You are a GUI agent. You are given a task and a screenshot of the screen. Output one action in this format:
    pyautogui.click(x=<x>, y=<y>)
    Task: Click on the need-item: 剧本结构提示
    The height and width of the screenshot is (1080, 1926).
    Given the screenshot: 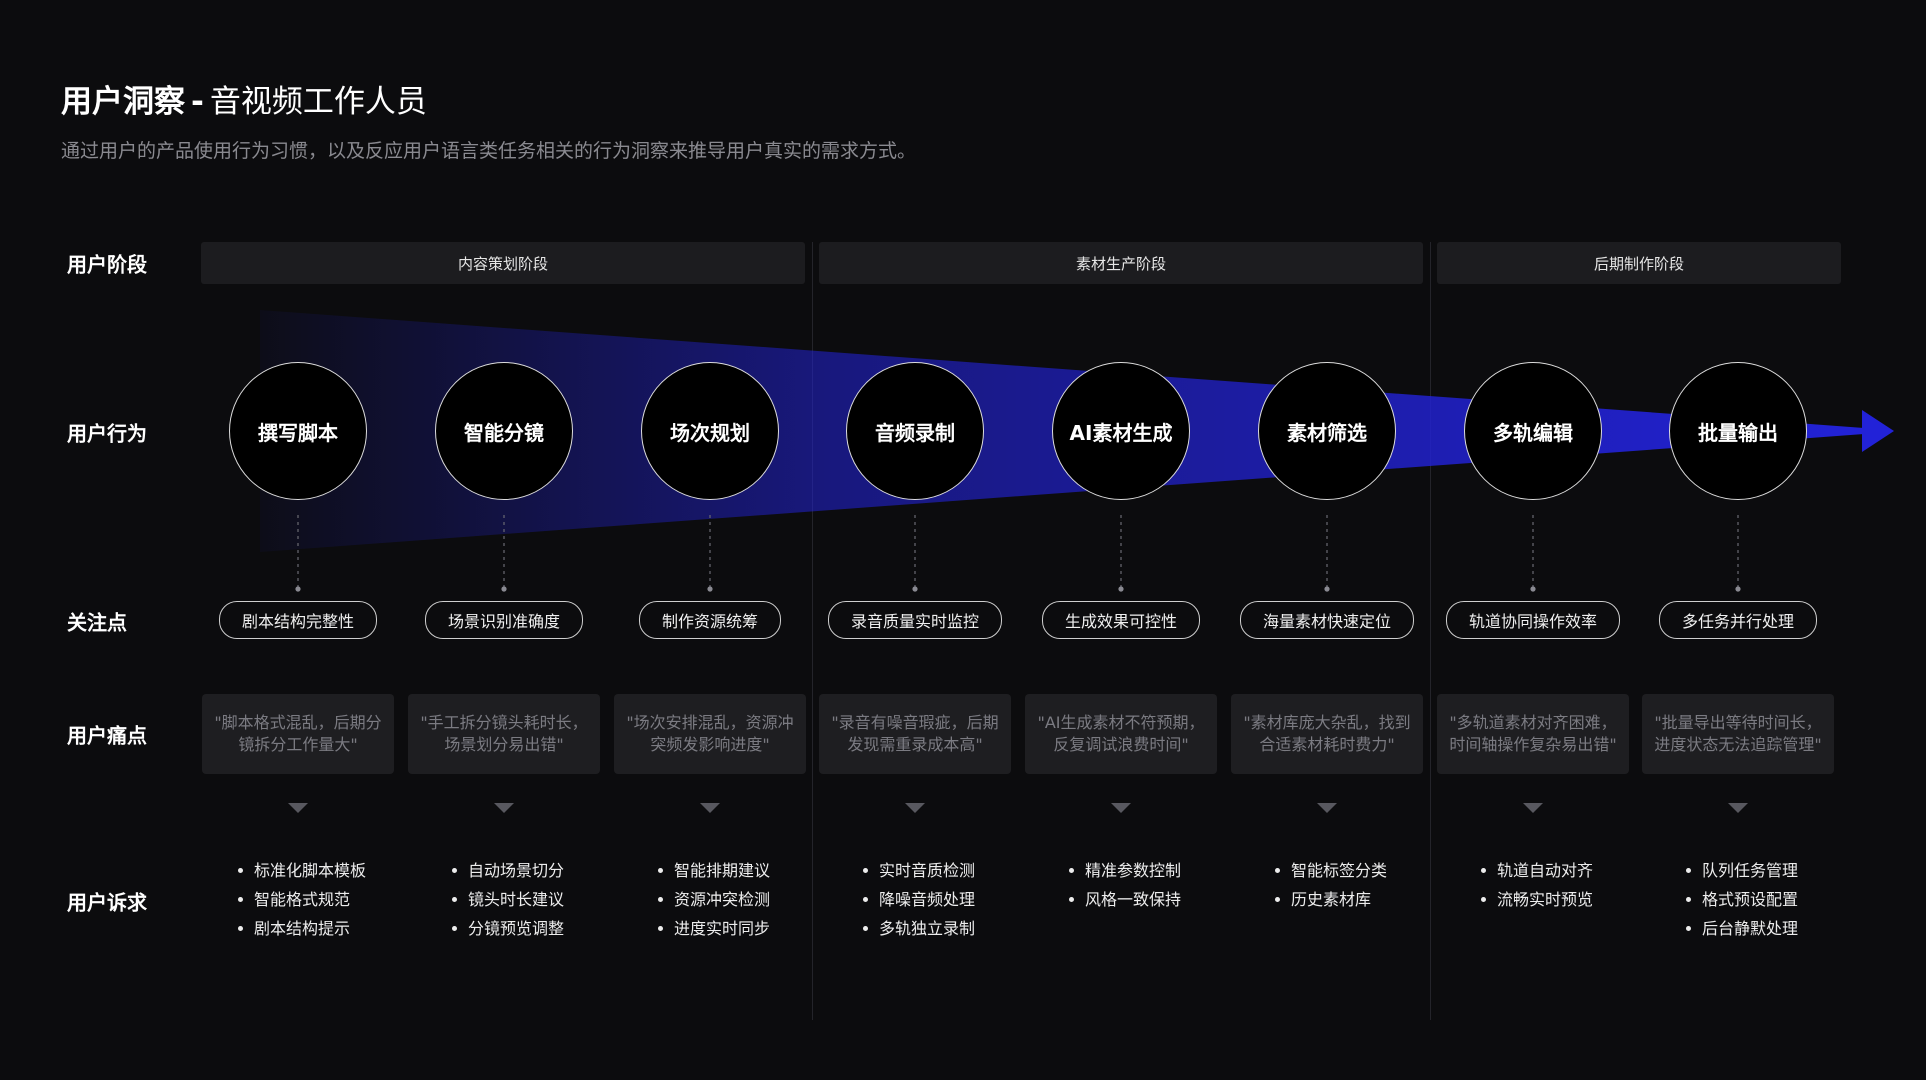 What is the action you would take?
    pyautogui.click(x=301, y=928)
    